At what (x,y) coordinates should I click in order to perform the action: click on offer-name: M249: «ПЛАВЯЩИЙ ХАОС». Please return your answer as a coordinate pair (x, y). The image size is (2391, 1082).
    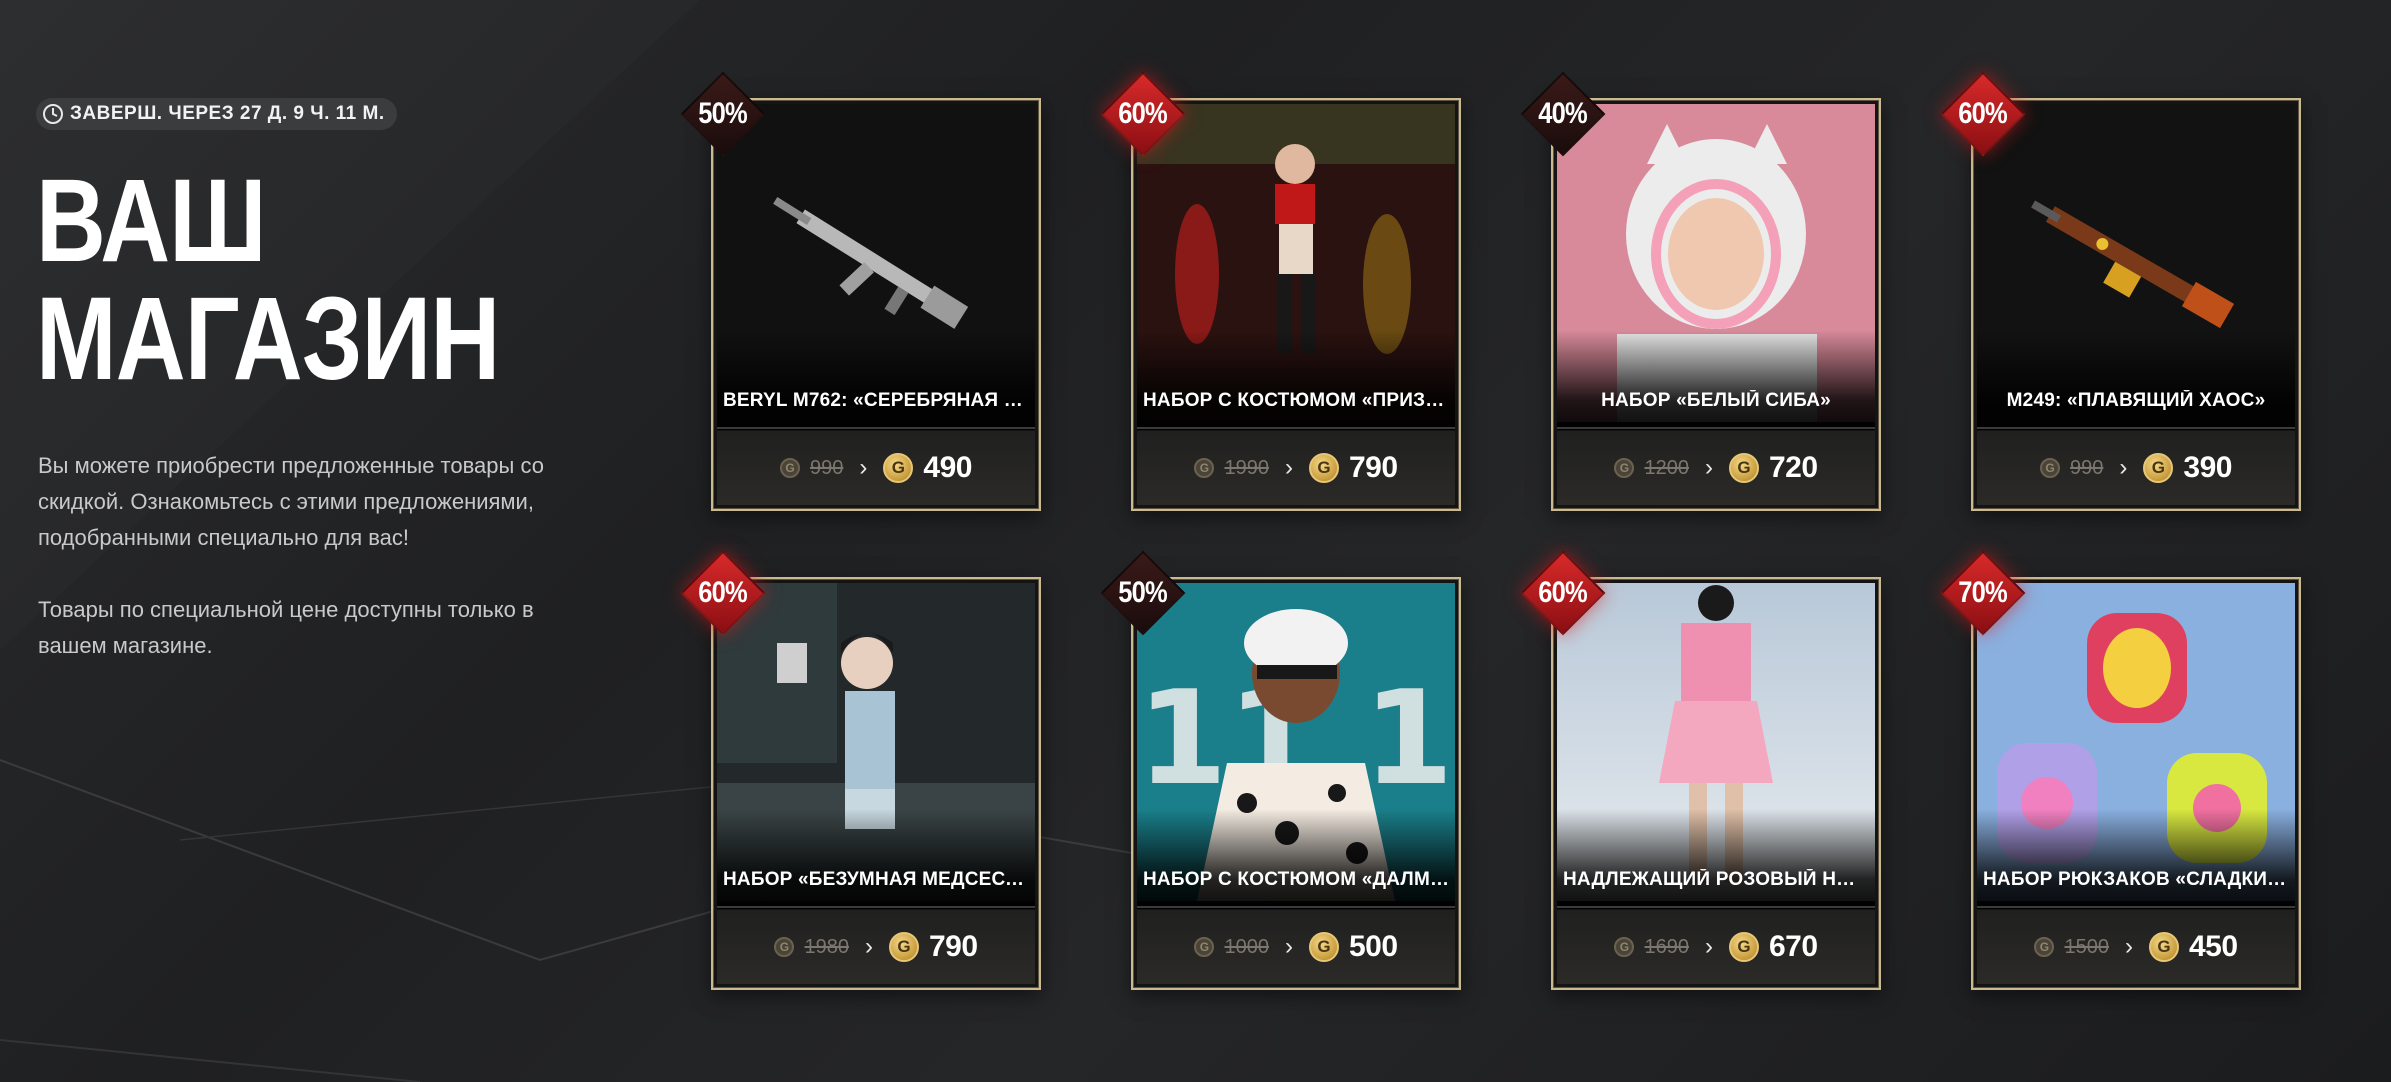
    Looking at the image, I should click on (2136, 400).